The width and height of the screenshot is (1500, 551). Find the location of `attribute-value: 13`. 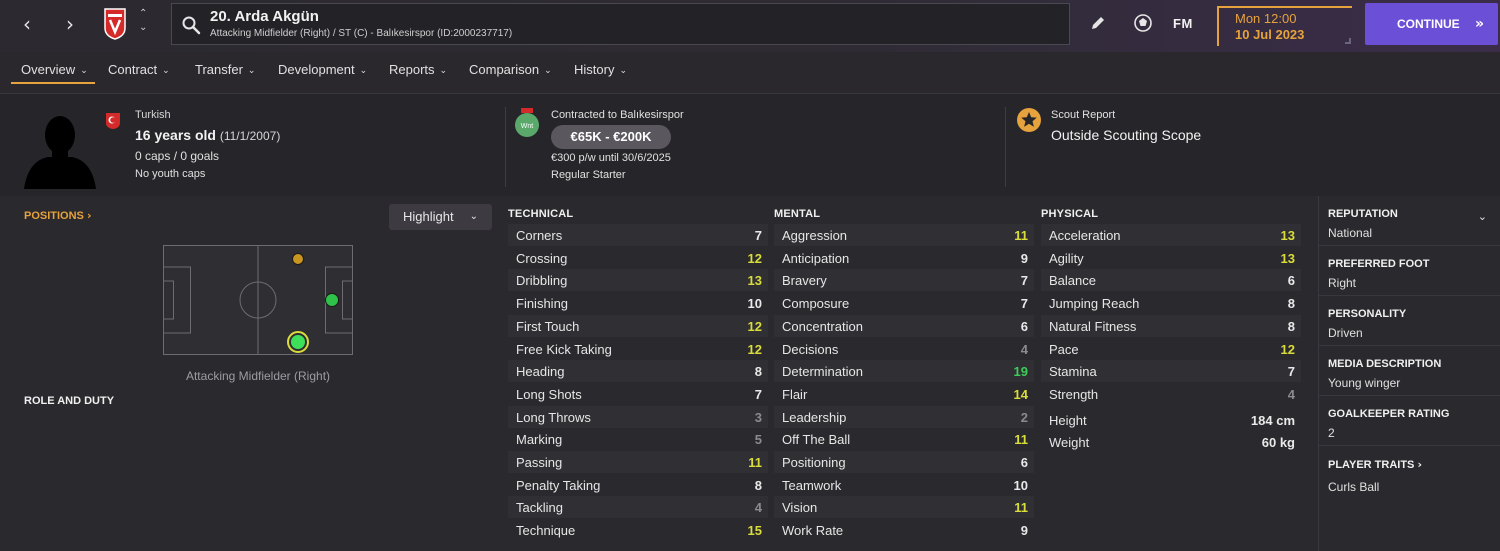

attribute-value: 13 is located at coordinates (1287, 258).